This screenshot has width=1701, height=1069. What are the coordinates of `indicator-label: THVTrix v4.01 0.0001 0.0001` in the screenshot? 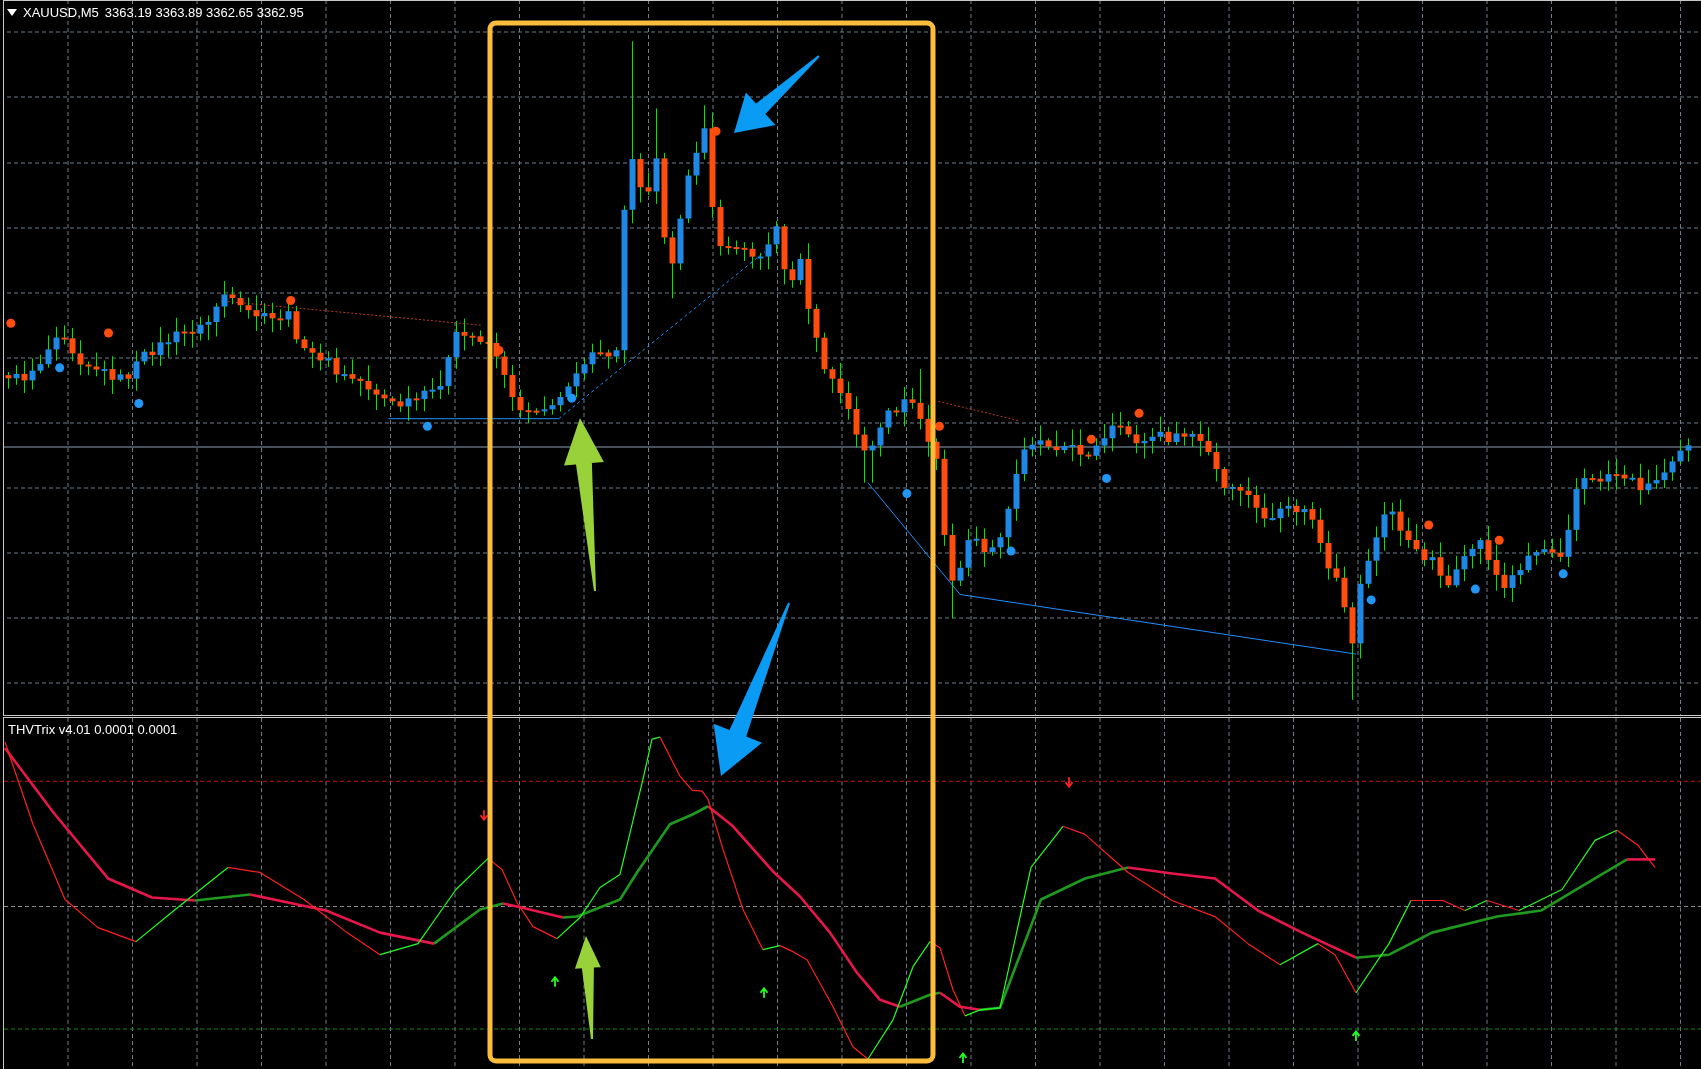 It's located at (93, 729).